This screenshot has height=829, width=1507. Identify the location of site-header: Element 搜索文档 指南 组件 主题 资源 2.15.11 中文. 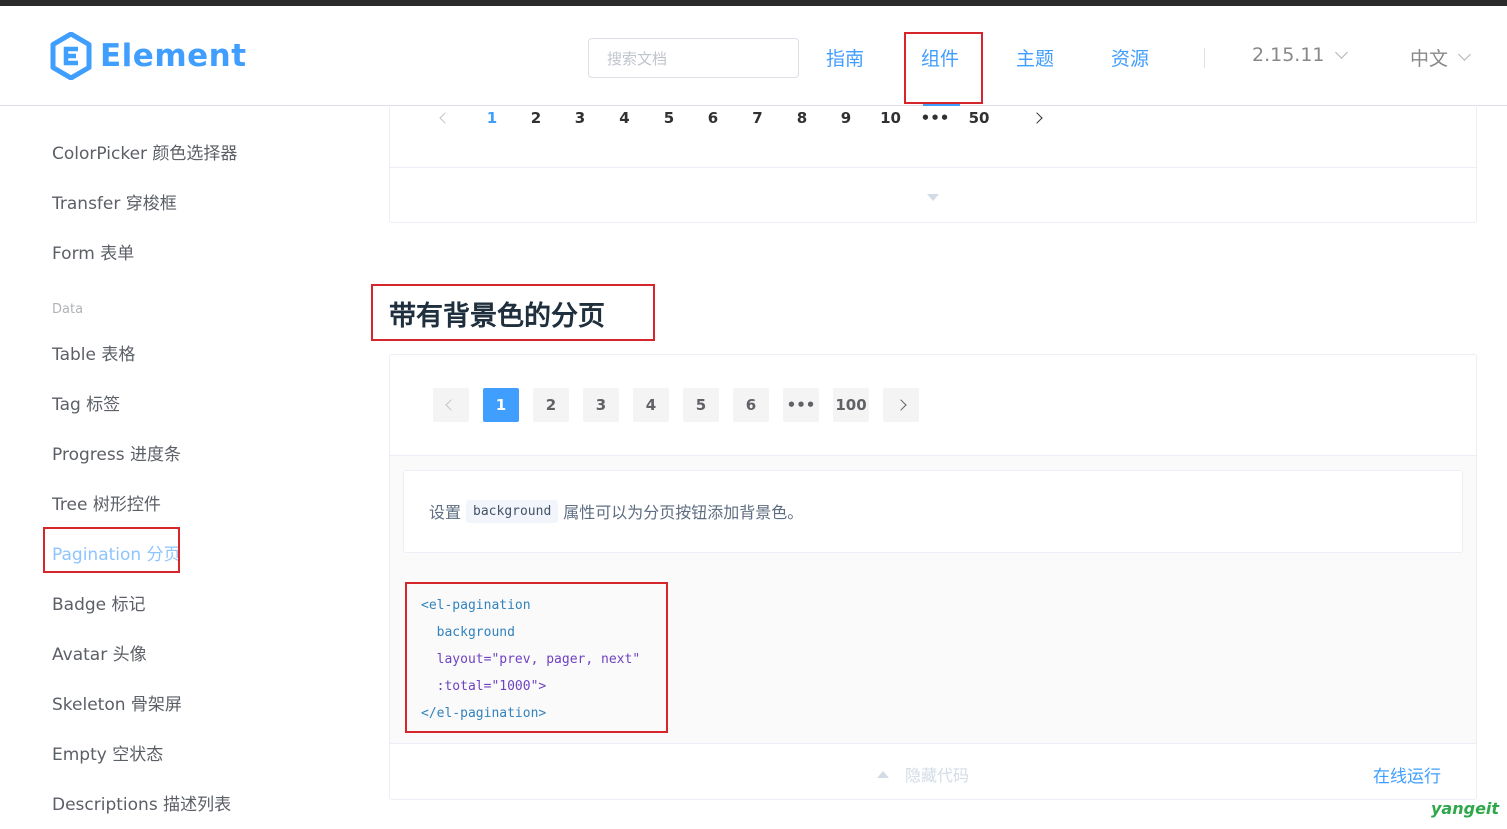
(753, 56).